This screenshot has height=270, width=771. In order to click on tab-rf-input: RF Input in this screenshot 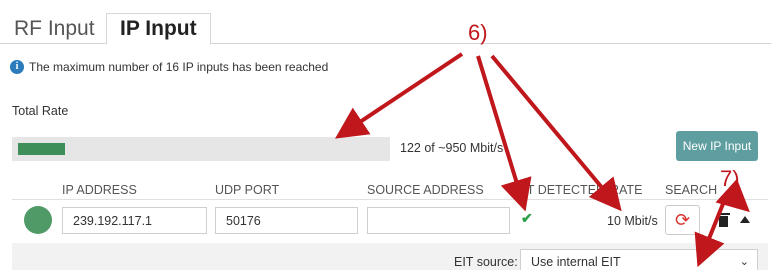, I will do `click(54, 29)`.